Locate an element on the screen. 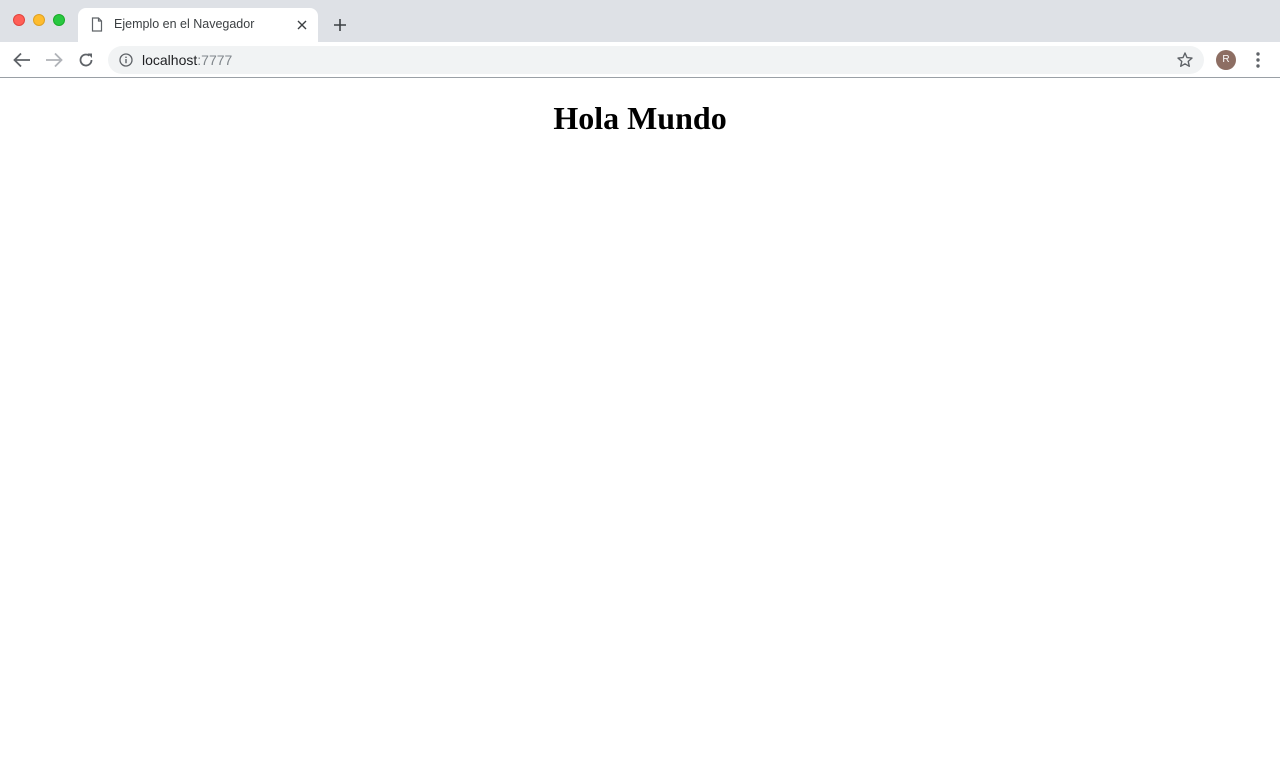  window-close-button is located at coordinates (19, 20).